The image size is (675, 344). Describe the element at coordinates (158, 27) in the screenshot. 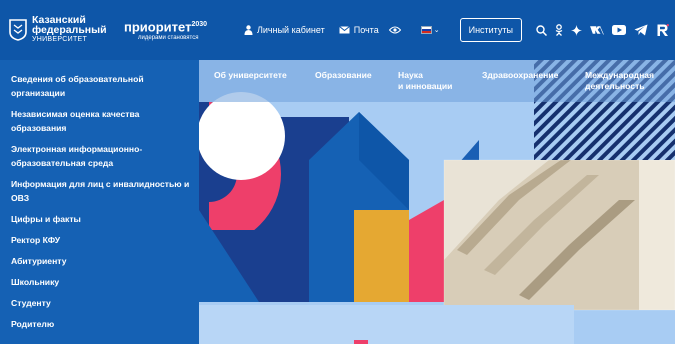

I see `priority-title: приоритет` at that location.